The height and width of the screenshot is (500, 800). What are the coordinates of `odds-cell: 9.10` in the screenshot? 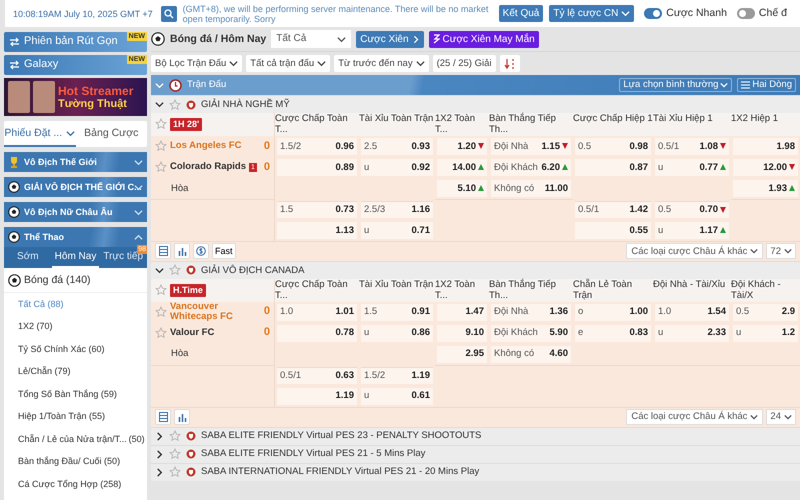 It's located at (462, 333).